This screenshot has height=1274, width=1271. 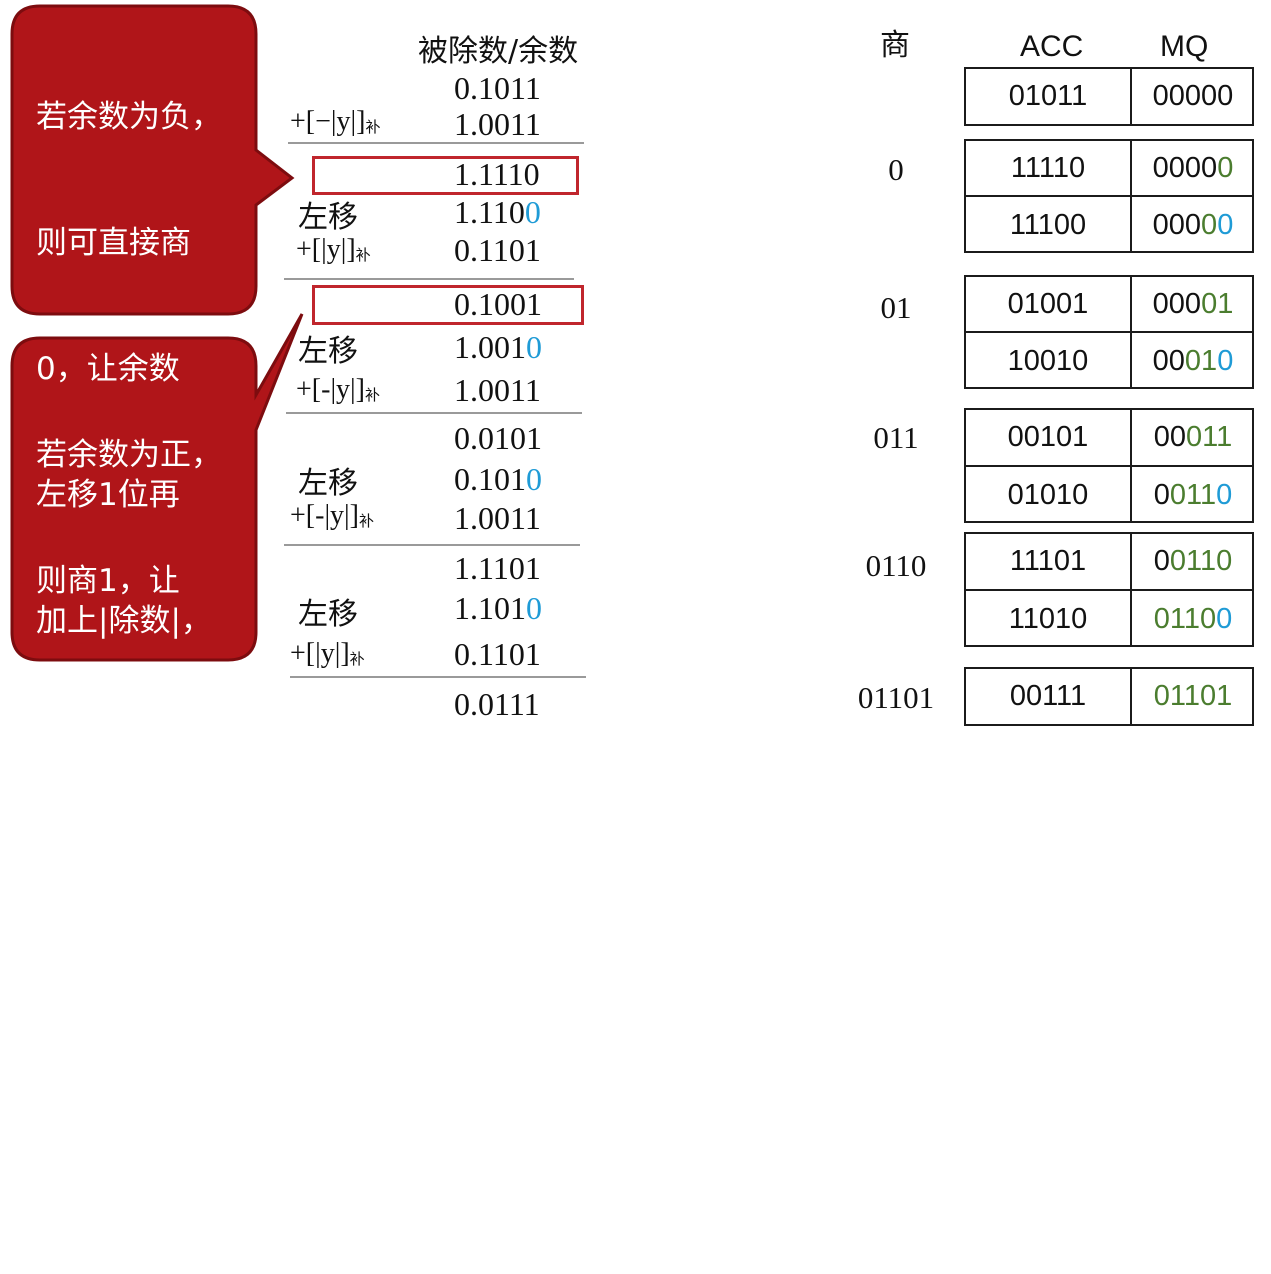 What do you see at coordinates (1049, 619) in the screenshot?
I see `acc-cell: 11010` at bounding box center [1049, 619].